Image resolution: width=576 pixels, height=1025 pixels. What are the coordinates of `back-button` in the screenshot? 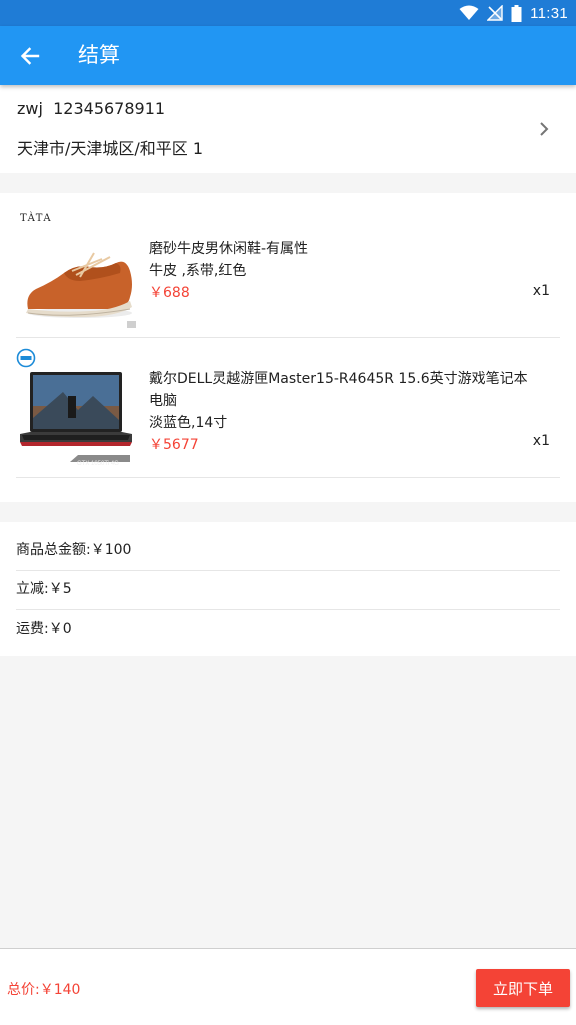 It's located at (30, 56).